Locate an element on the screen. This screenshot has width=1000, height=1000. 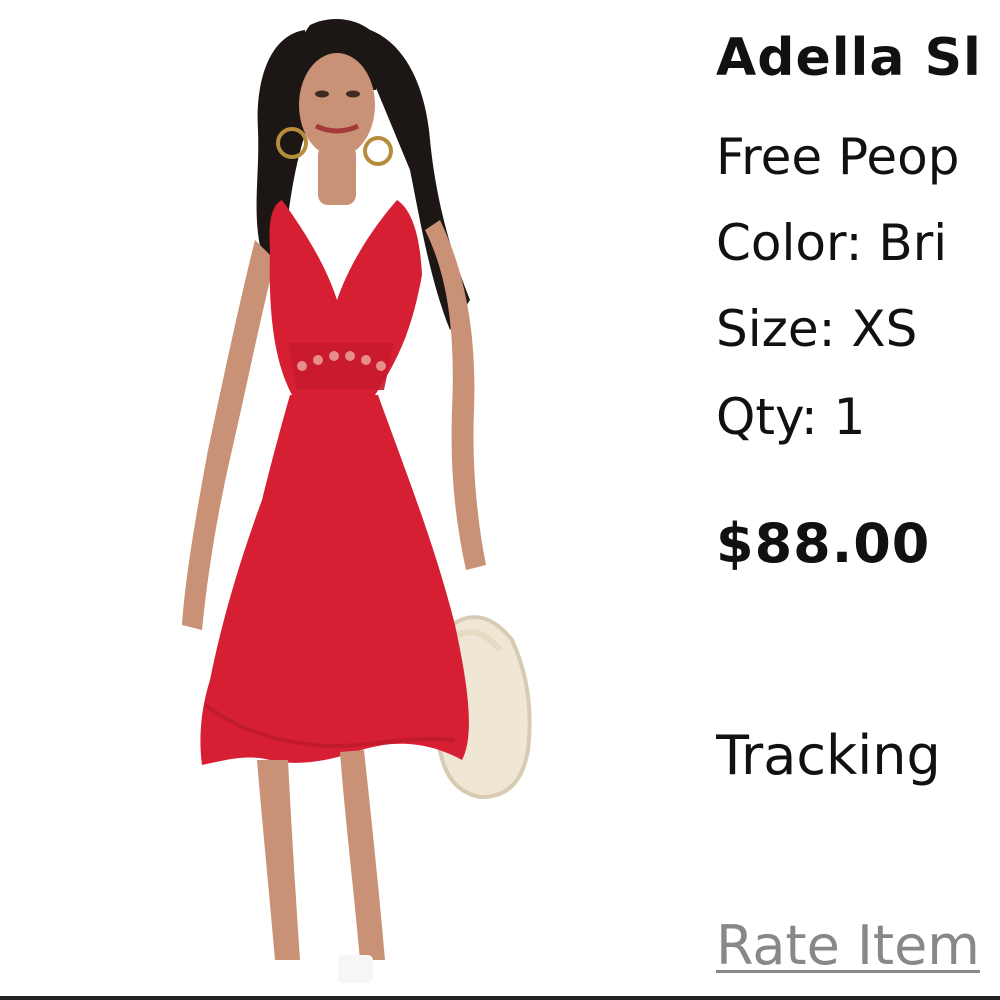
tracking-button: Tracking is located at coordinates (828, 755).